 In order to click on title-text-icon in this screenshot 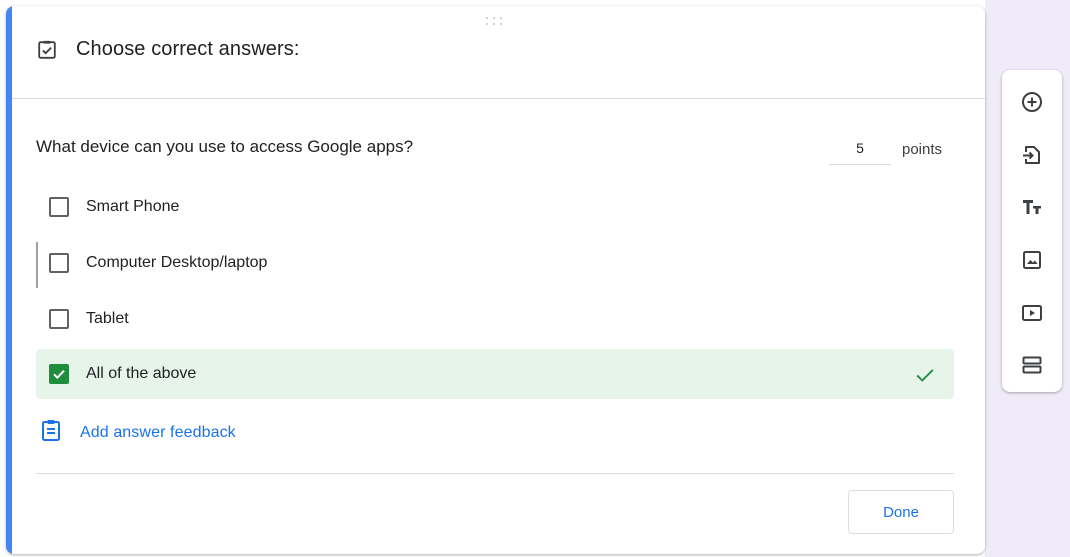, I will do `click(1032, 207)`.